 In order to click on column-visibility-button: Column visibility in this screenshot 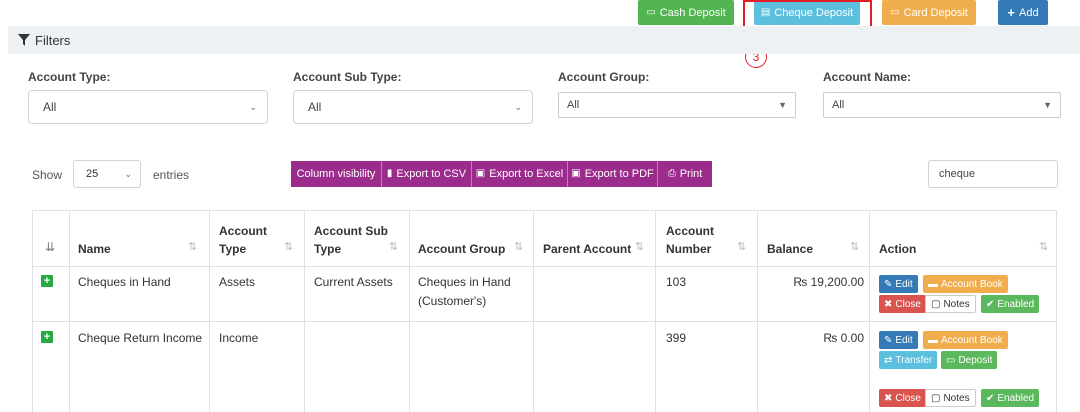, I will do `click(336, 174)`.